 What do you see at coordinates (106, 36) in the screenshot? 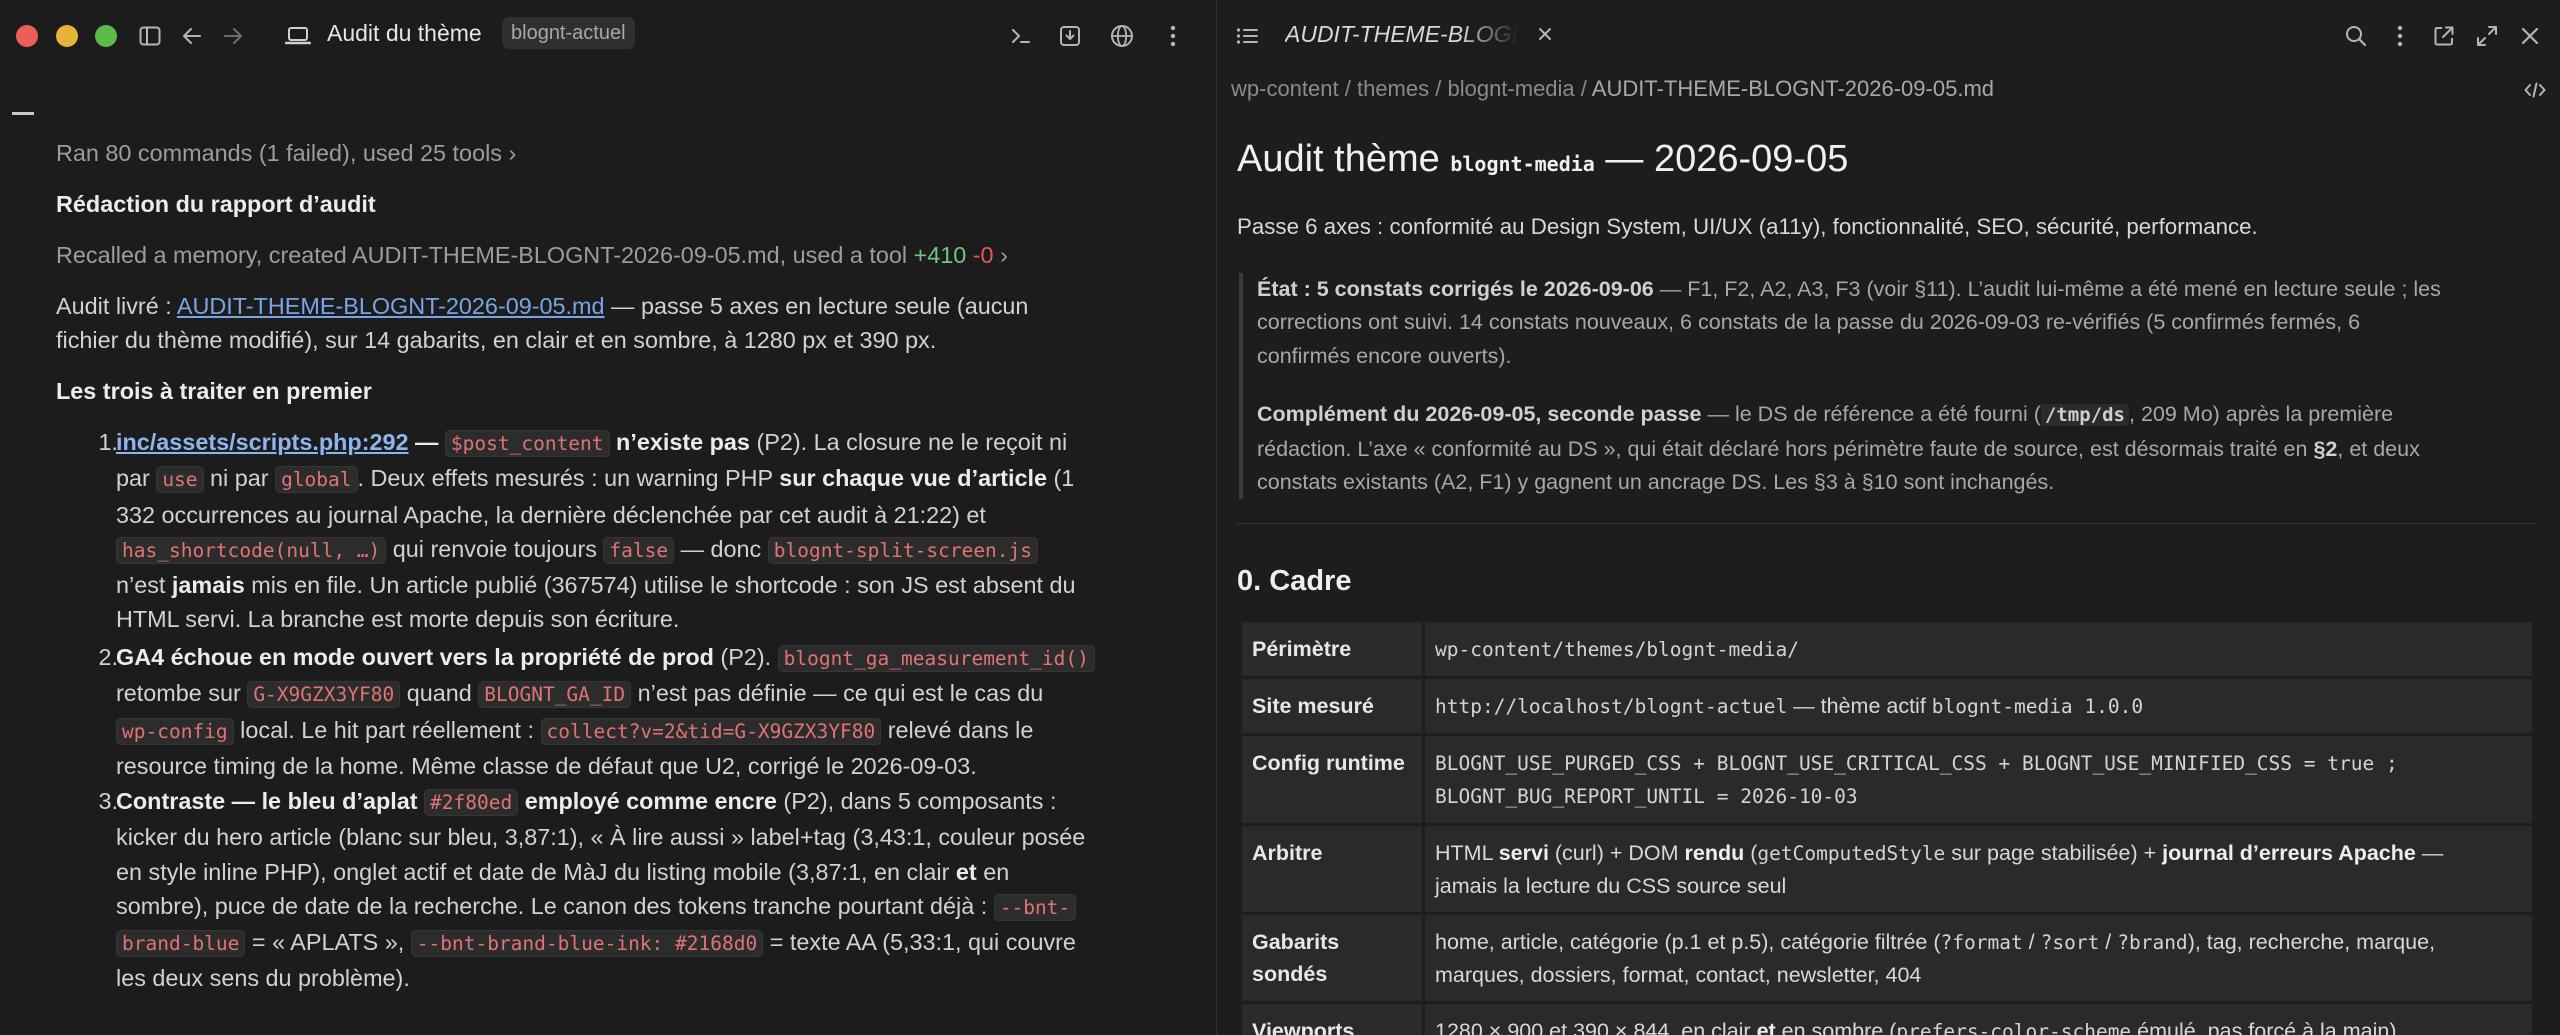
I see `window-zoom-button` at bounding box center [106, 36].